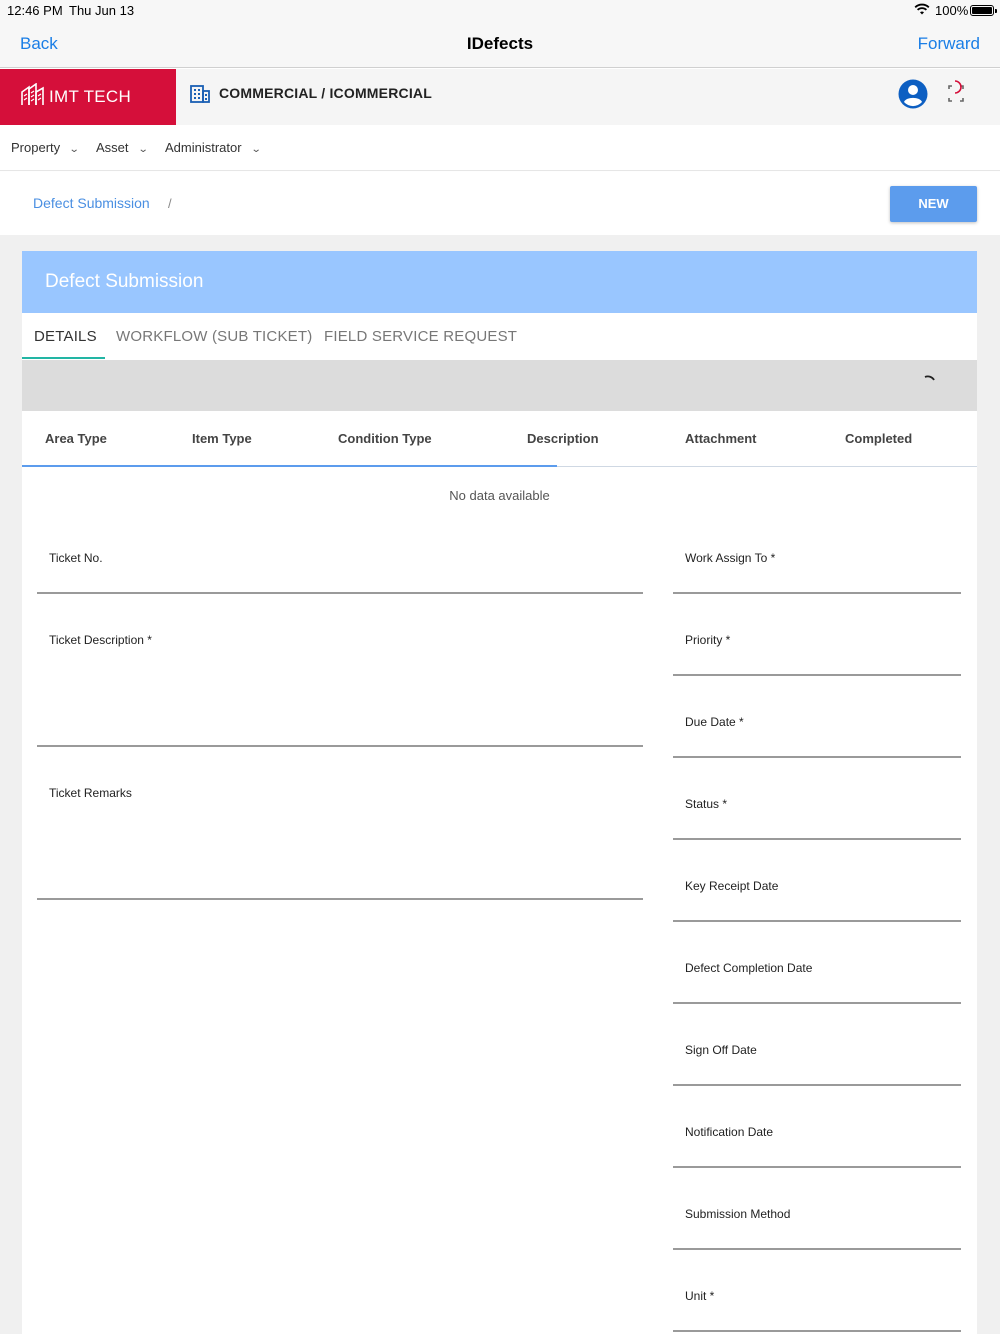  What do you see at coordinates (35, 10) in the screenshot?
I see `status-time: 12:46 PM` at bounding box center [35, 10].